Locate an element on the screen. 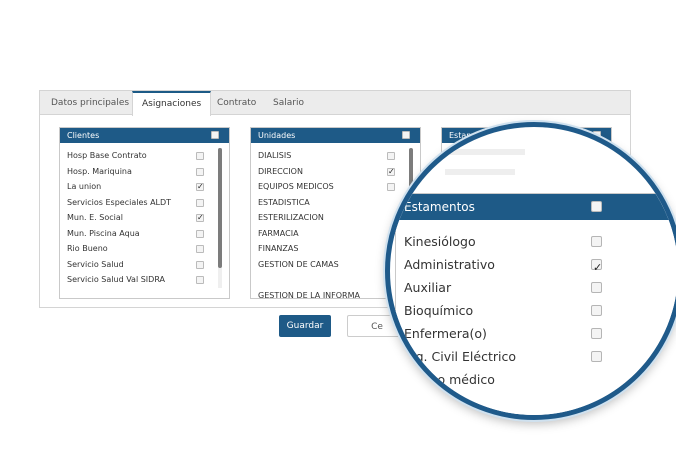 The image size is (676, 451). tab-asignaciones: Asignaciones is located at coordinates (172, 103).